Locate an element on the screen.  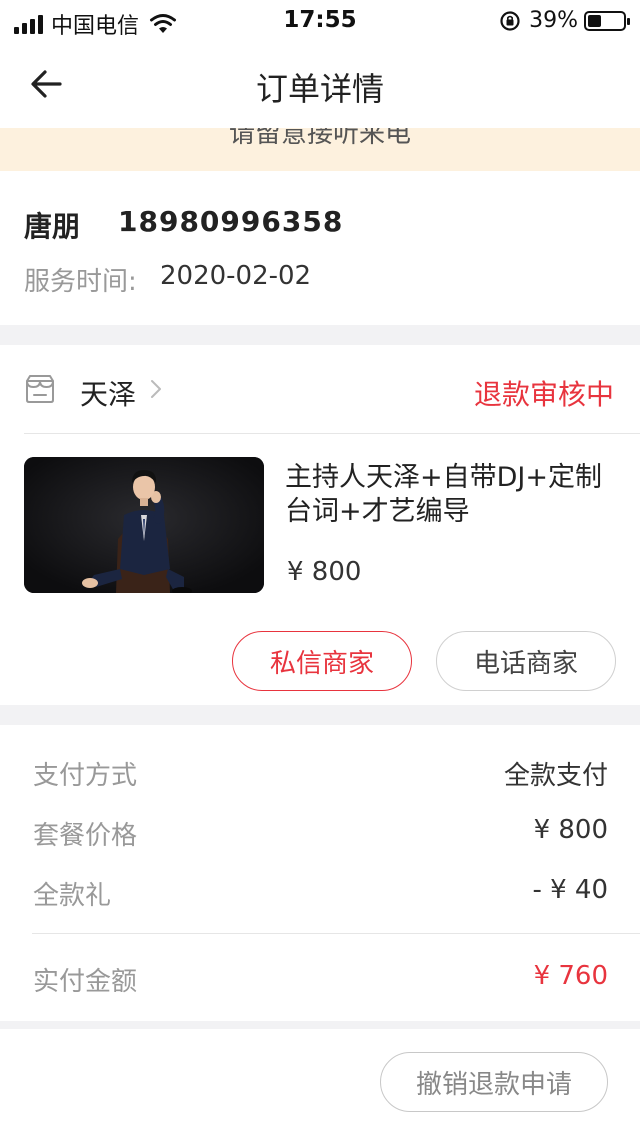
nav-bar: 订单详情 is located at coordinates (320, 84).